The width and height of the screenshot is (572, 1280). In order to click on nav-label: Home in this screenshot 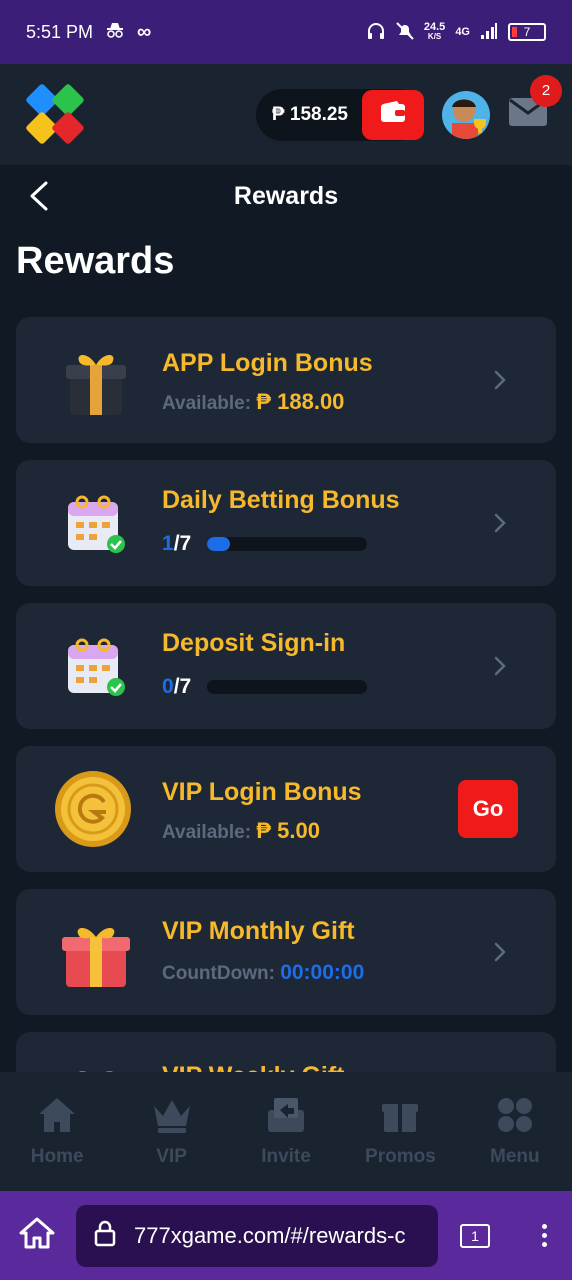, I will do `click(57, 1156)`.